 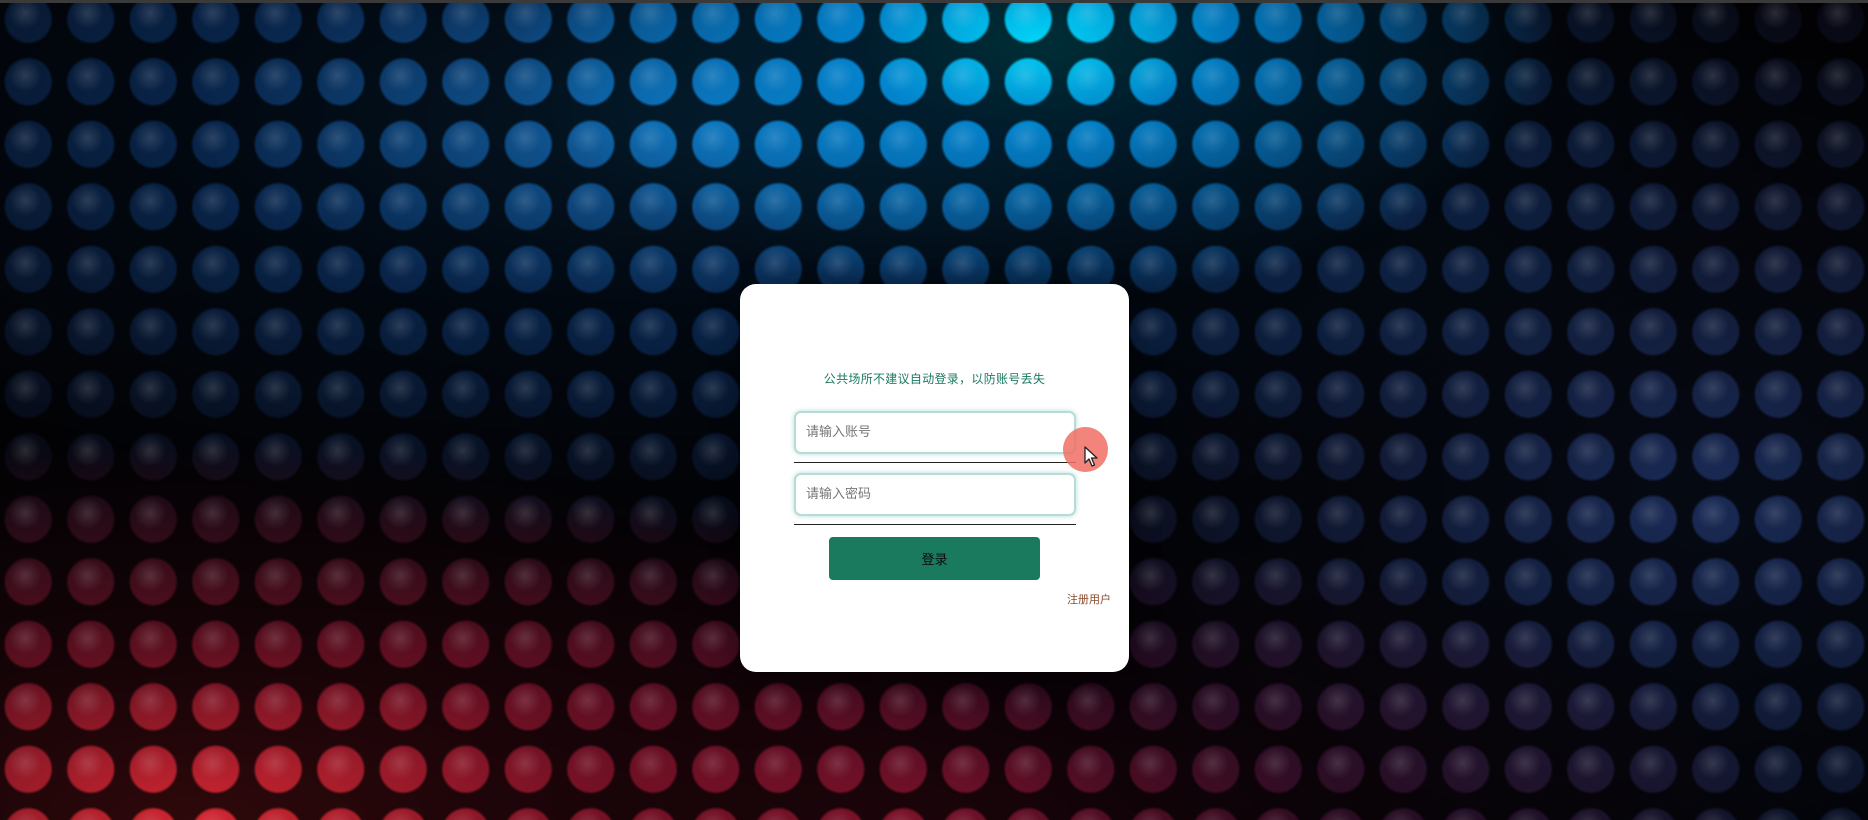 What do you see at coordinates (935, 494) in the screenshot?
I see `password-input` at bounding box center [935, 494].